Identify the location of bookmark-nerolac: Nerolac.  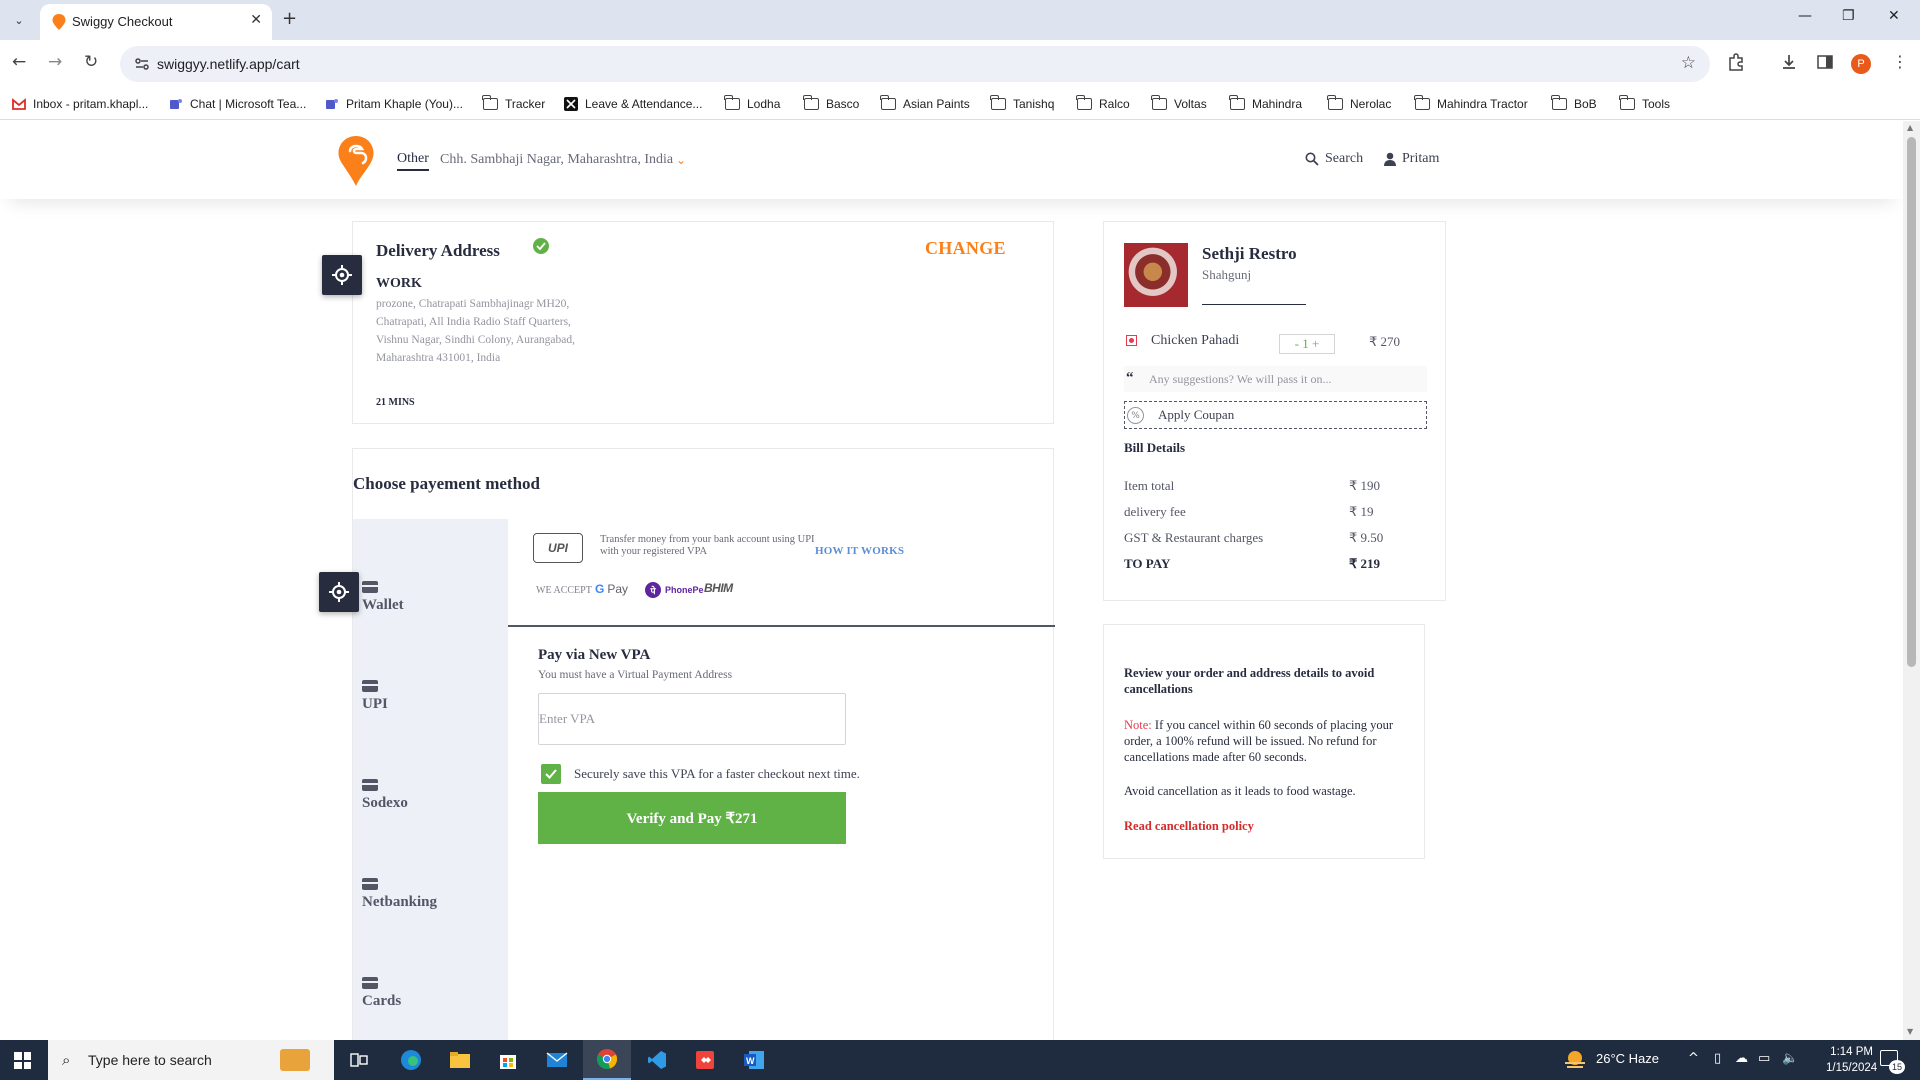
(1359, 104).